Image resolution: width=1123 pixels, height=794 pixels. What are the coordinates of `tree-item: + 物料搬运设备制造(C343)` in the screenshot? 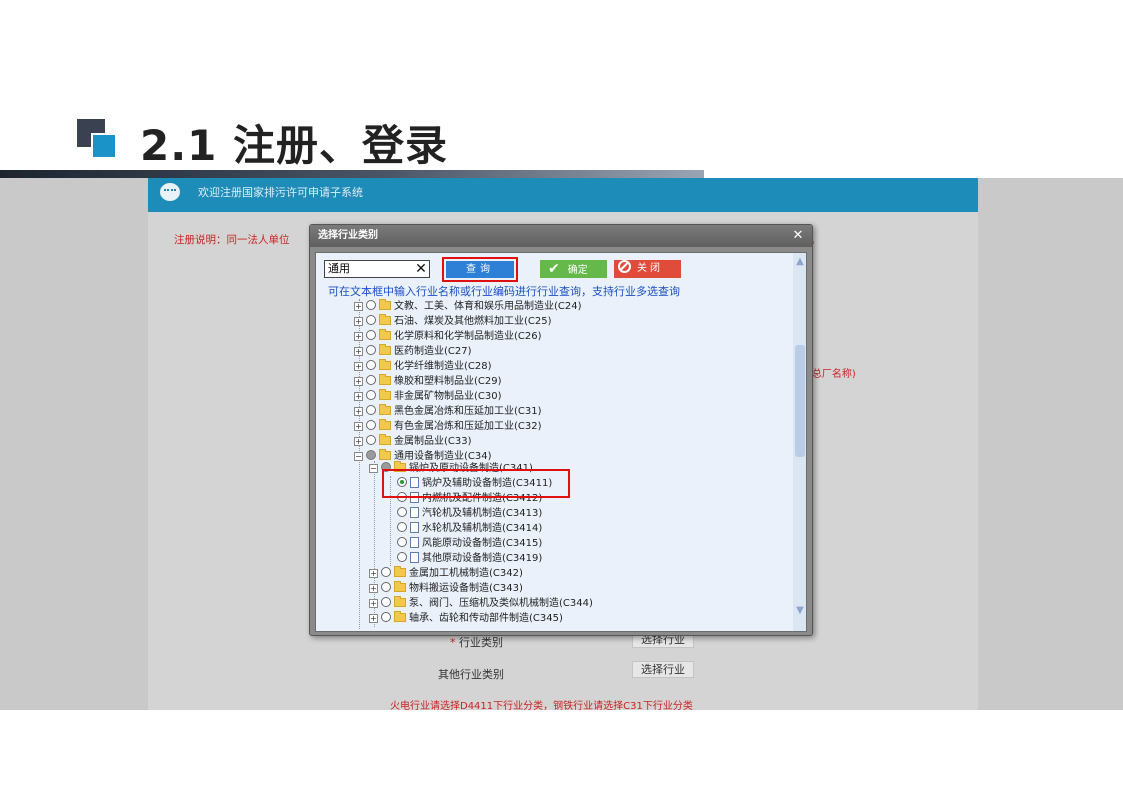 It's located at (446, 588).